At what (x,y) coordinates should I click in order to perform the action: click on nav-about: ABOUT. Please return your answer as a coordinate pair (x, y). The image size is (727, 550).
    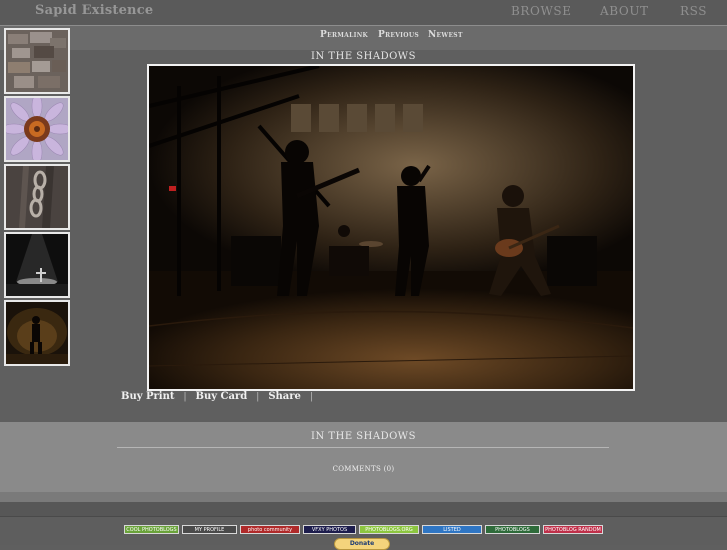
    Looking at the image, I should click on (624, 11).